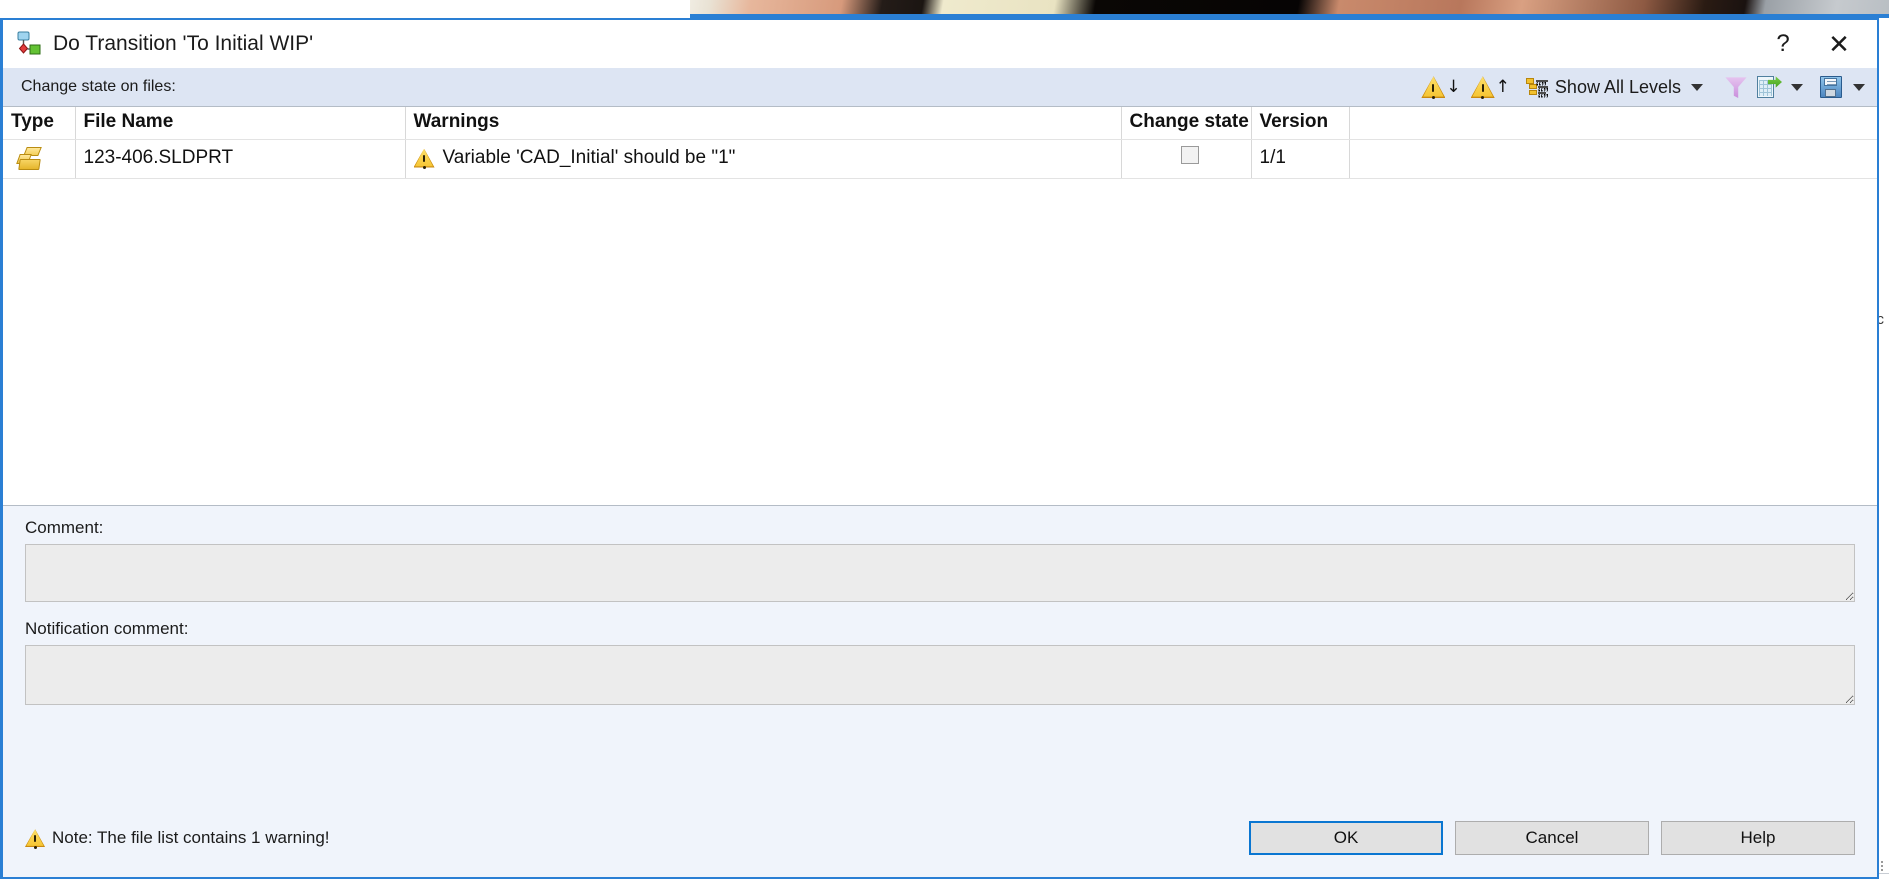 The image size is (1889, 879). I want to click on cell-file-name: 123-406.SLDPRT, so click(240, 159).